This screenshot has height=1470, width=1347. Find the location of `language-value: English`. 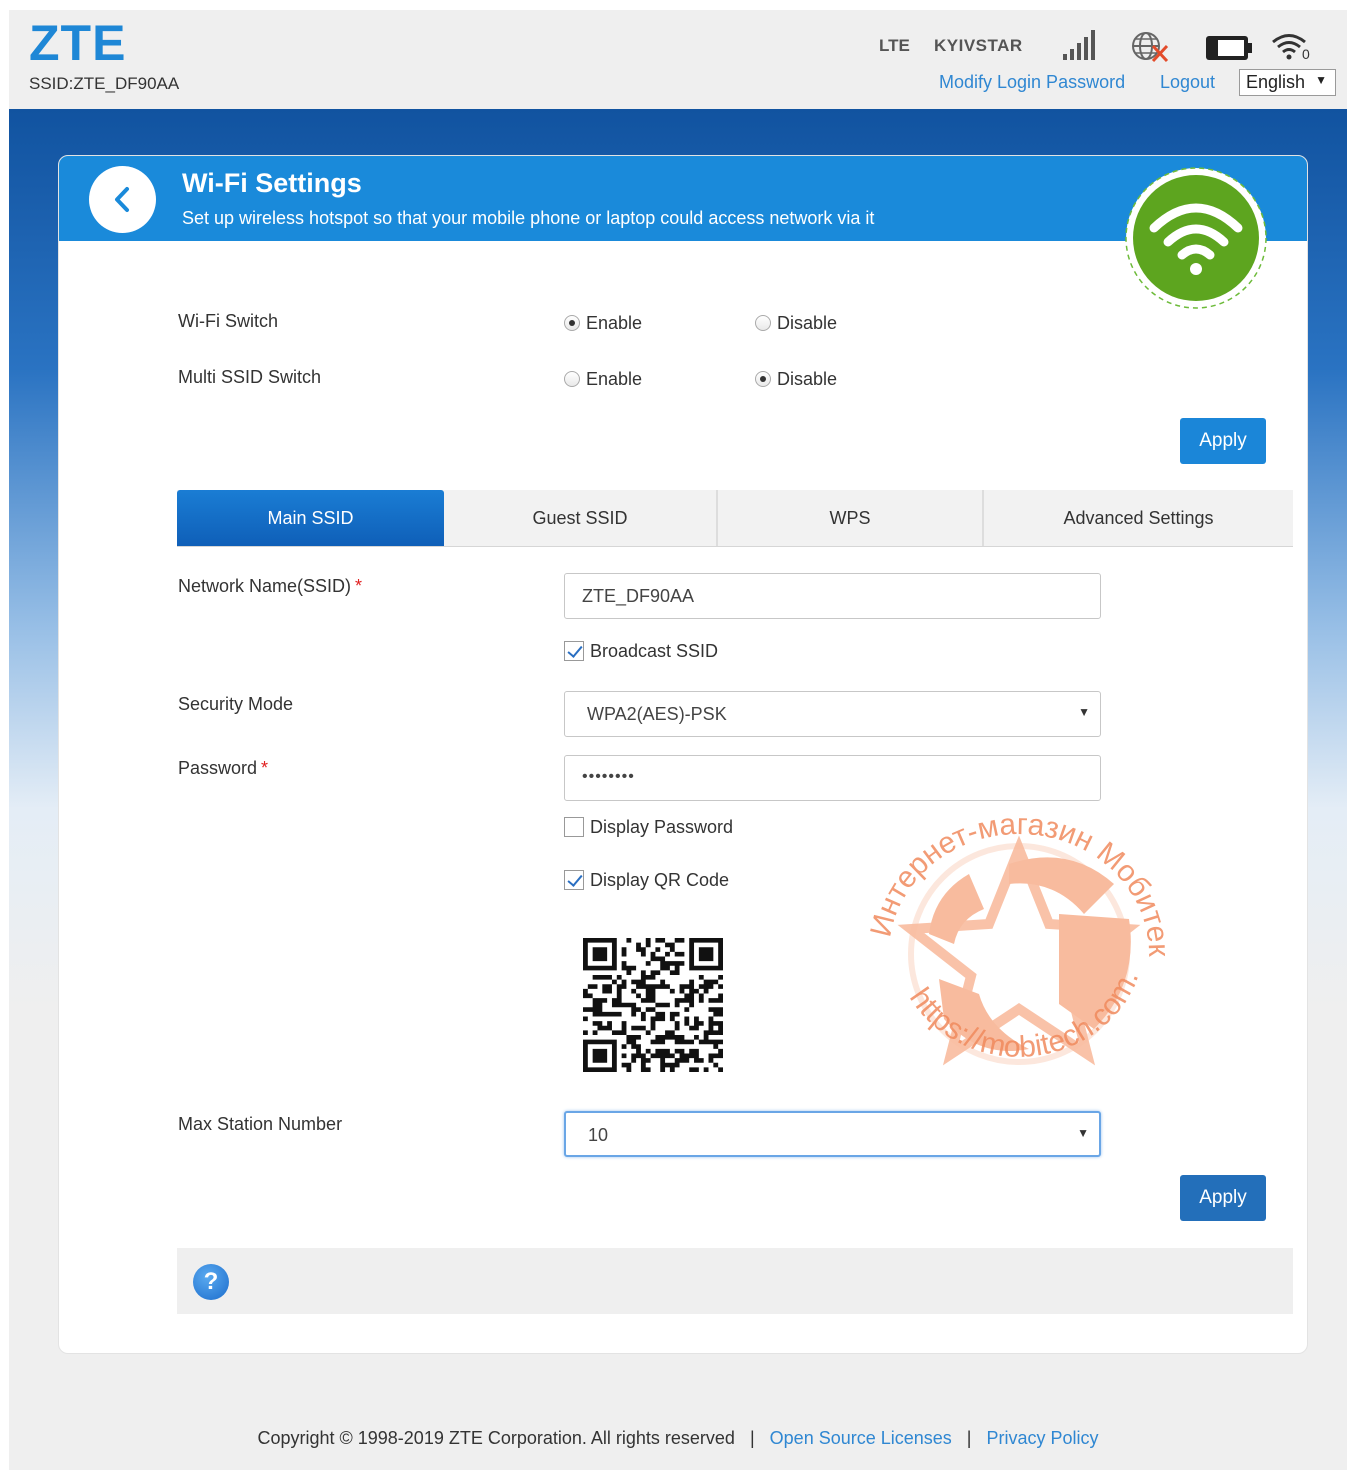

language-value: English is located at coordinates (1276, 82).